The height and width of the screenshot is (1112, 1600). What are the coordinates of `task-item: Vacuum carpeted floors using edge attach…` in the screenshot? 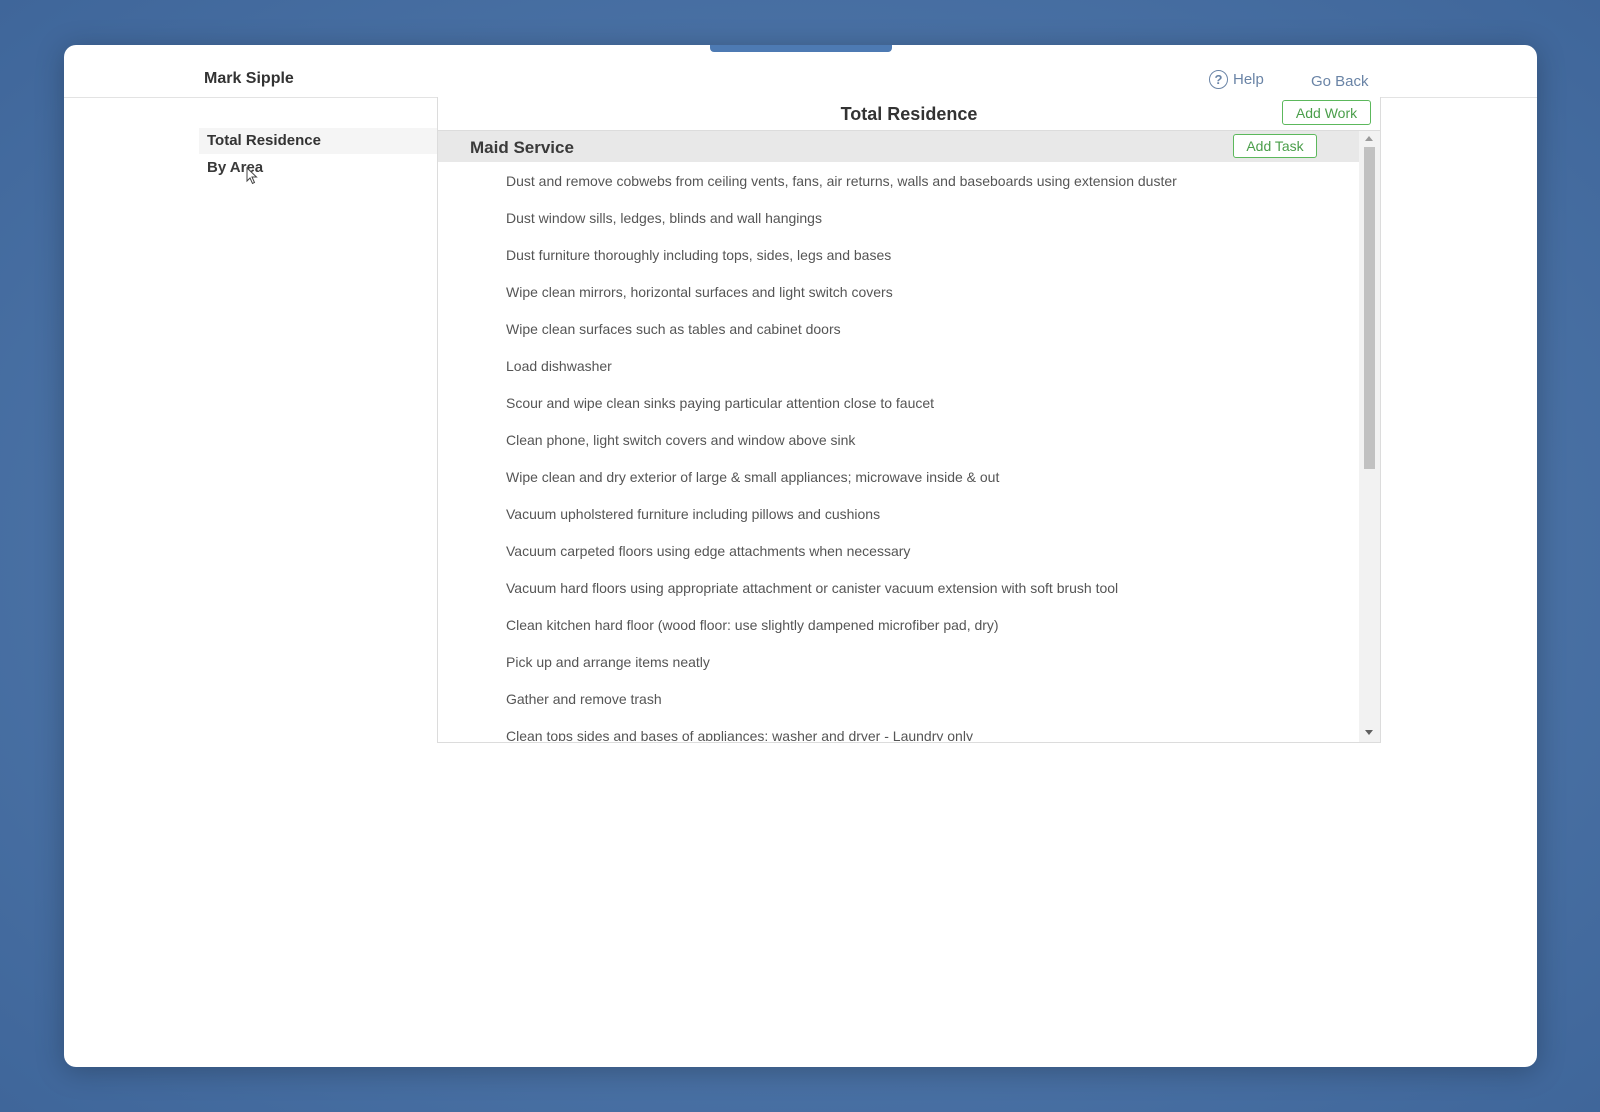 It's located at (708, 551).